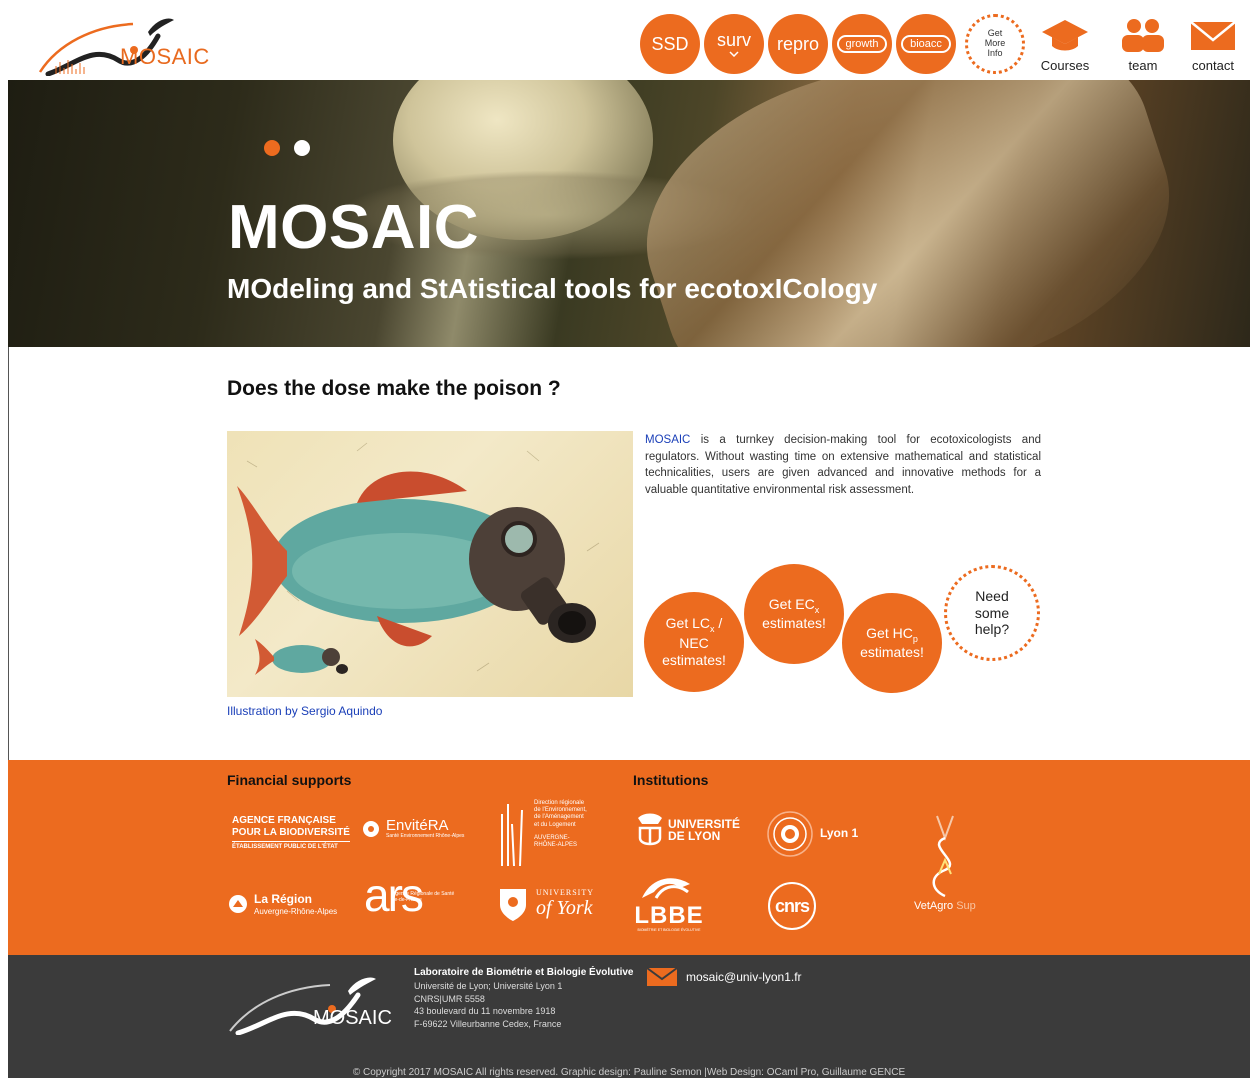 Image resolution: width=1250 pixels, height=1078 pixels. I want to click on nav-growth: growth, so click(862, 44).